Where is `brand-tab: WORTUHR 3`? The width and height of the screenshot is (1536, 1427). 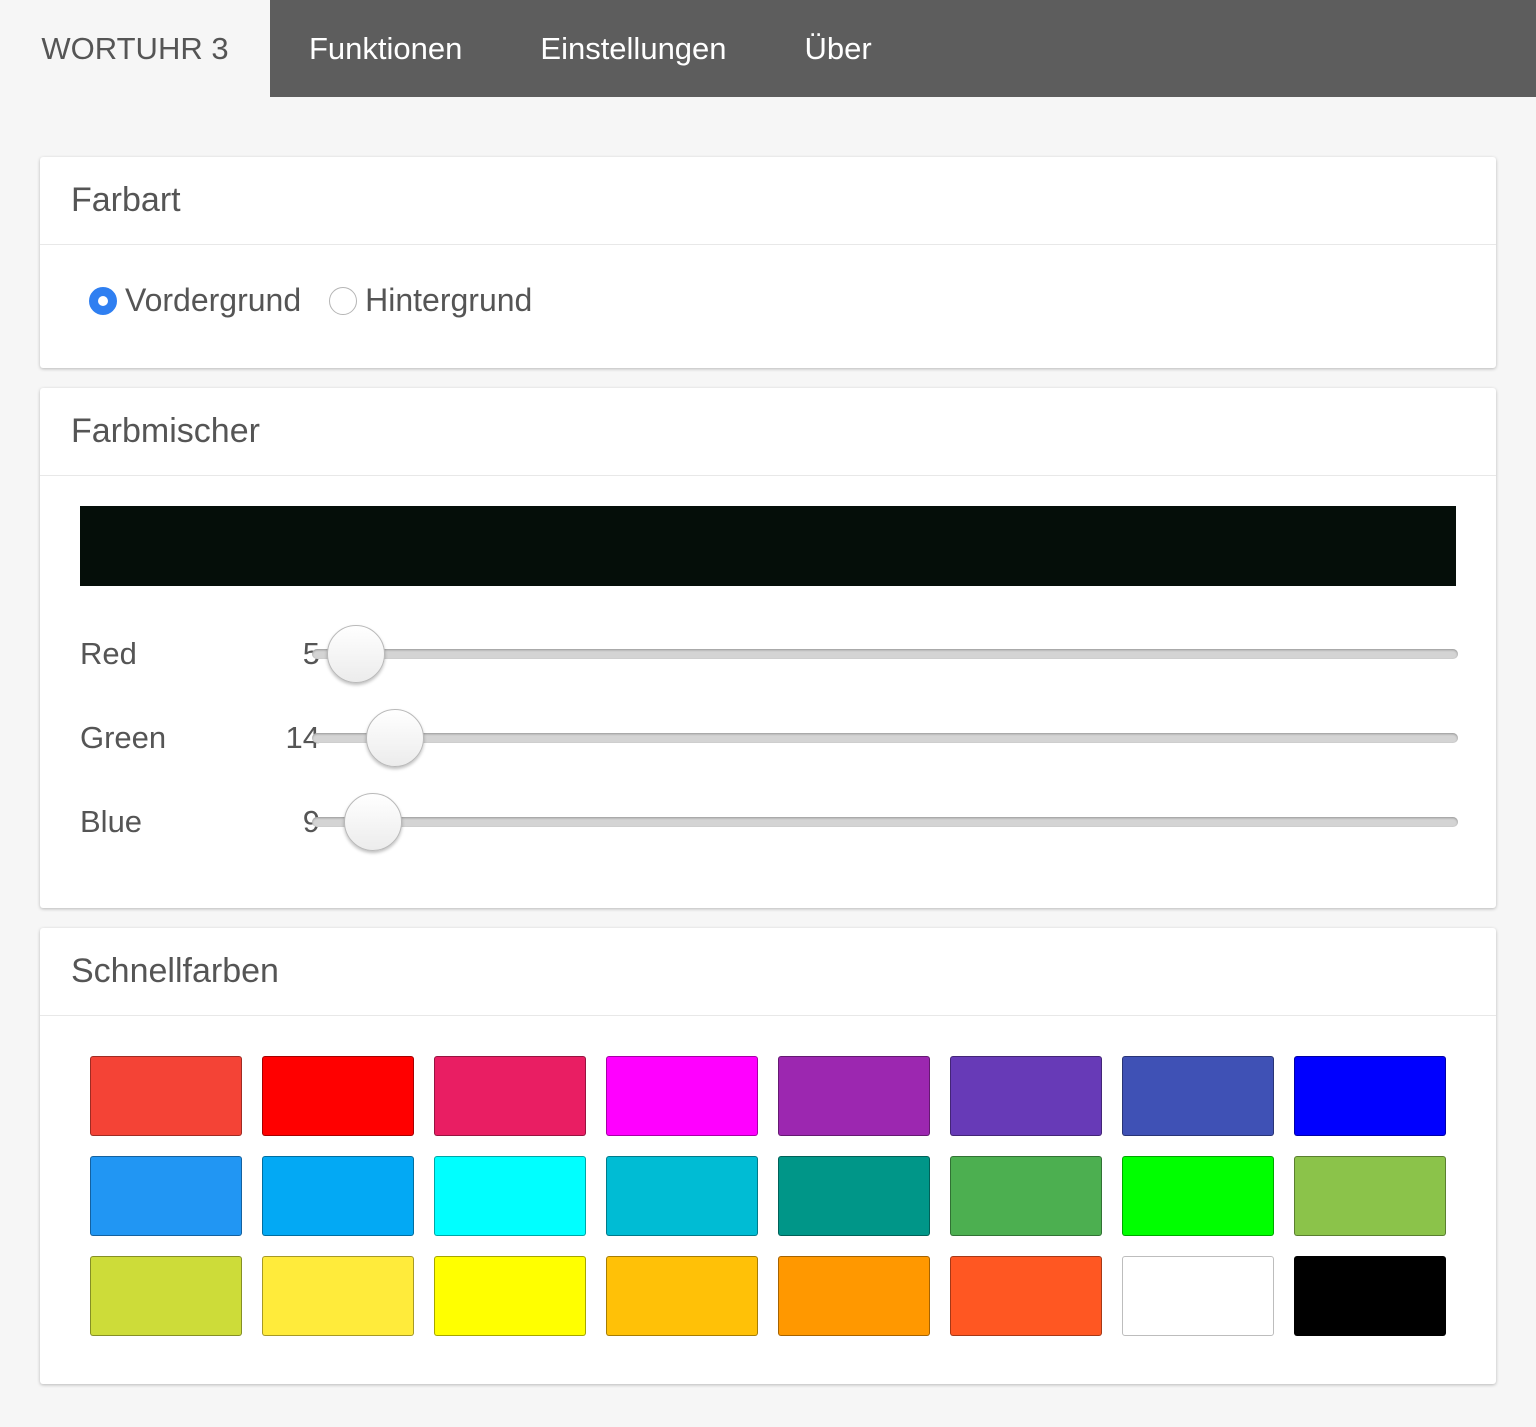
brand-tab: WORTUHR 3 is located at coordinates (135, 48).